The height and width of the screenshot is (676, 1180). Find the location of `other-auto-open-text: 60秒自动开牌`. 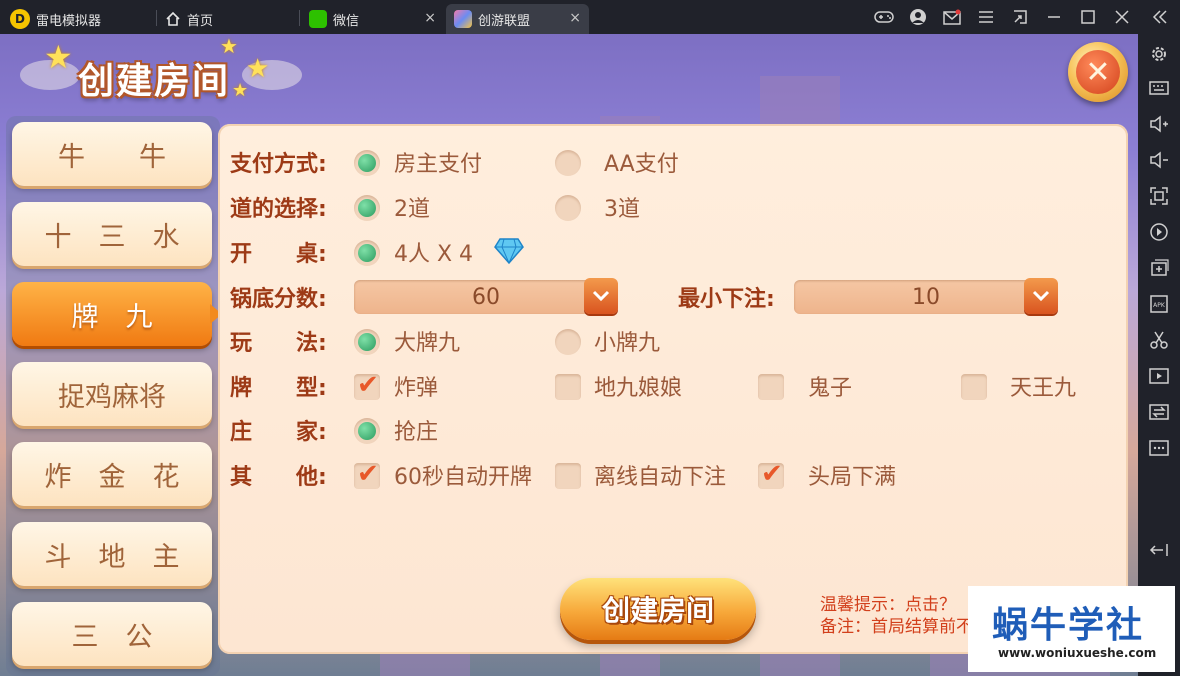

other-auto-open-text: 60秒自动开牌 is located at coordinates (463, 477).